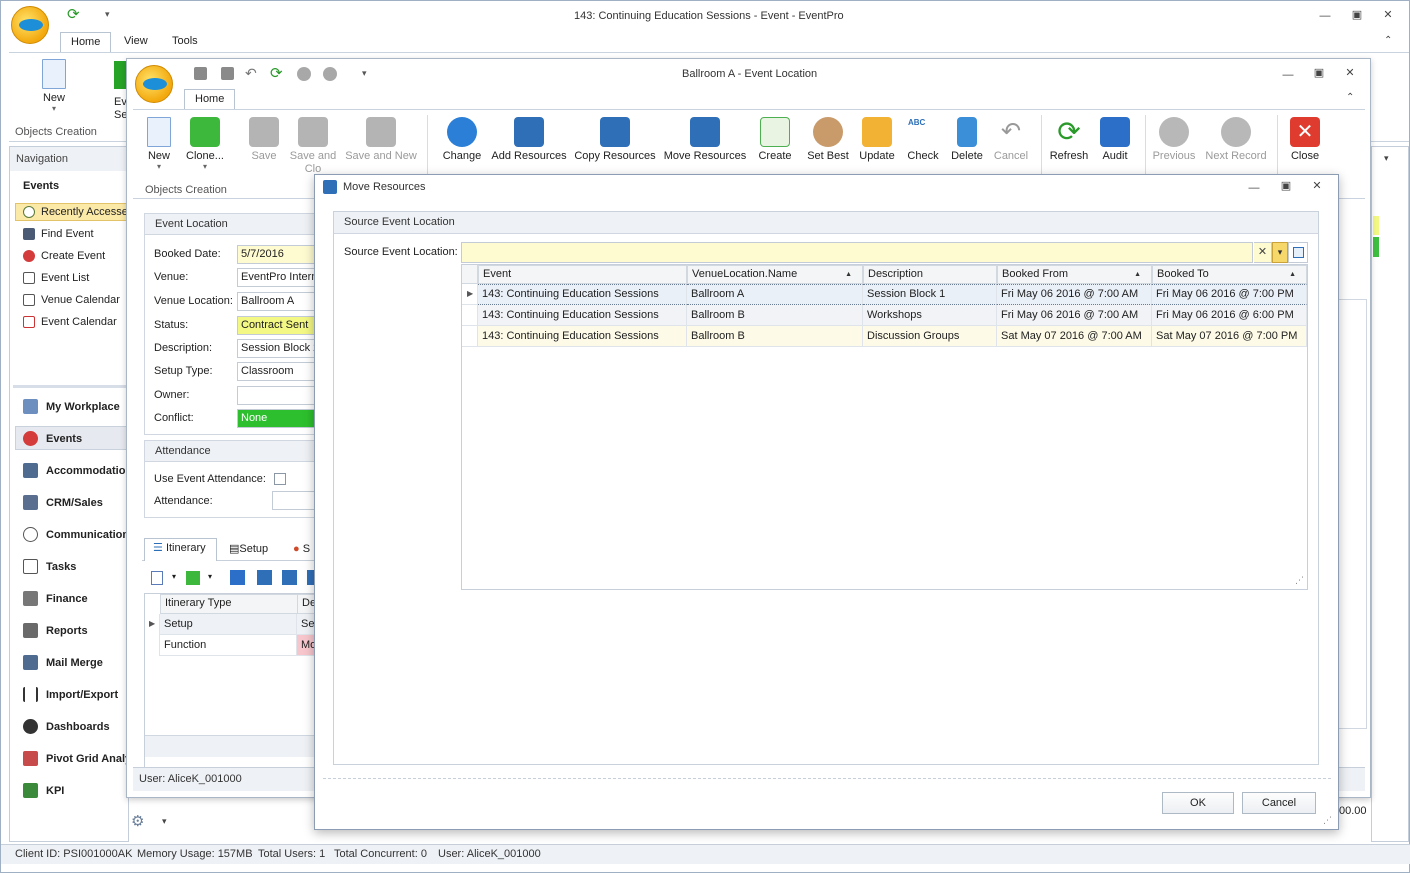 The height and width of the screenshot is (873, 1410). Describe the element at coordinates (470, 294) in the screenshot. I see `grid-row-indicator: ▶` at that location.